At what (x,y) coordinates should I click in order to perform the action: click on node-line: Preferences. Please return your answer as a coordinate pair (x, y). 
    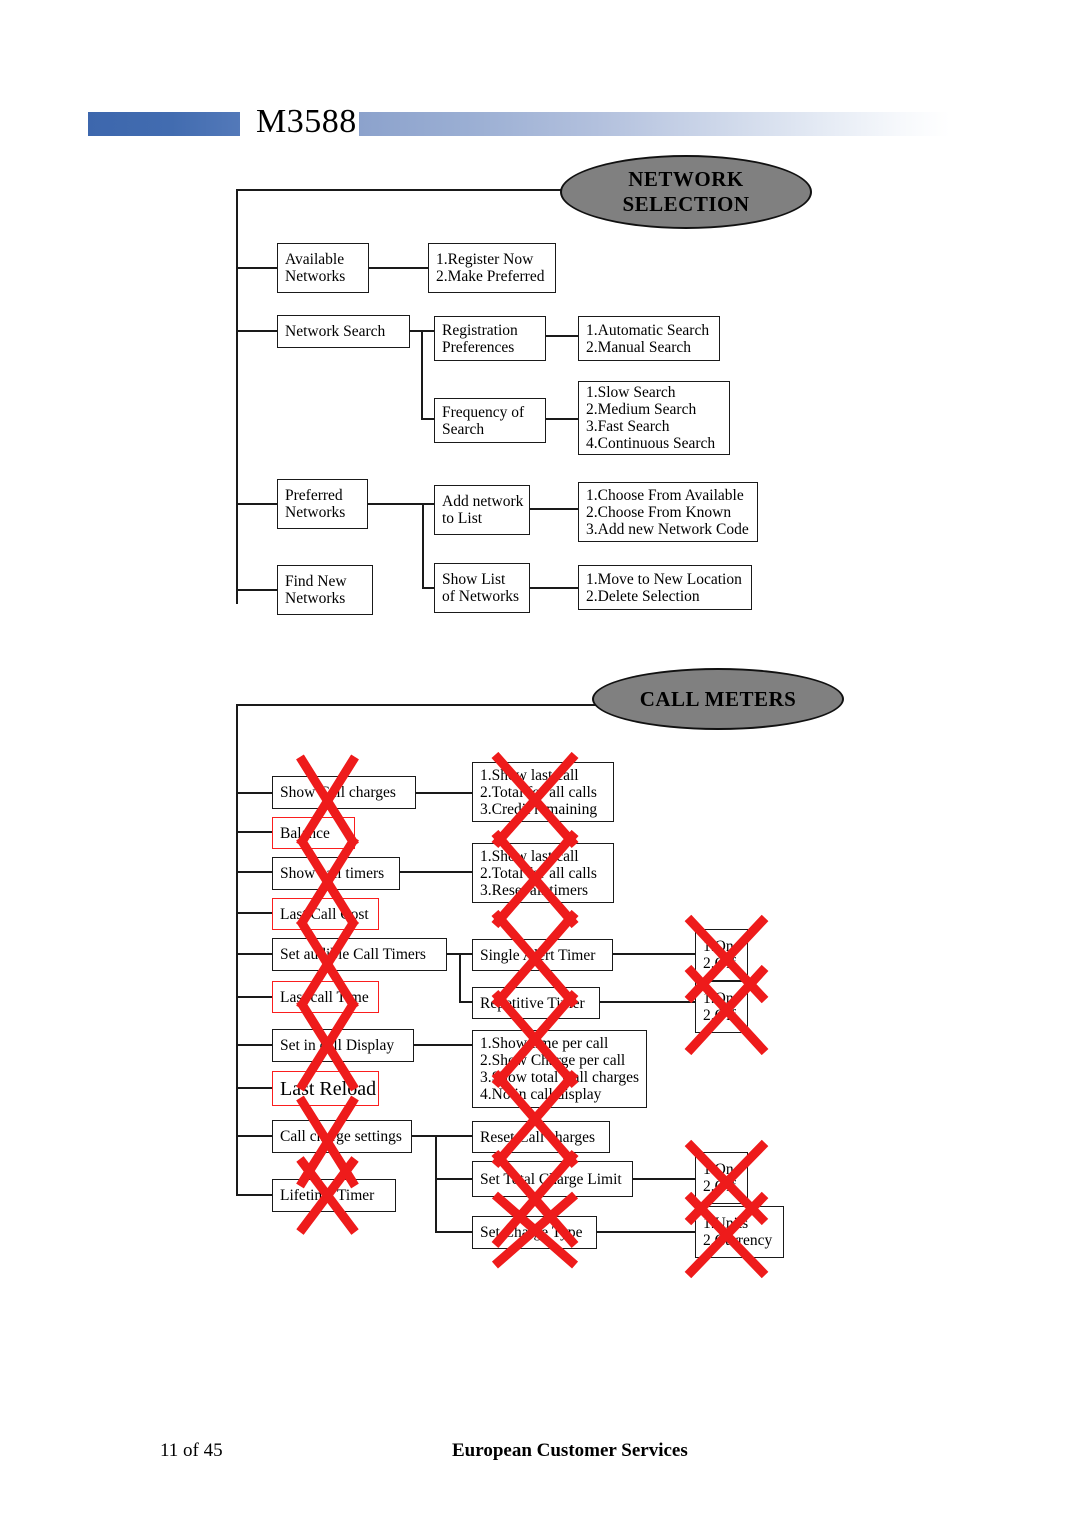
    Looking at the image, I should click on (478, 347).